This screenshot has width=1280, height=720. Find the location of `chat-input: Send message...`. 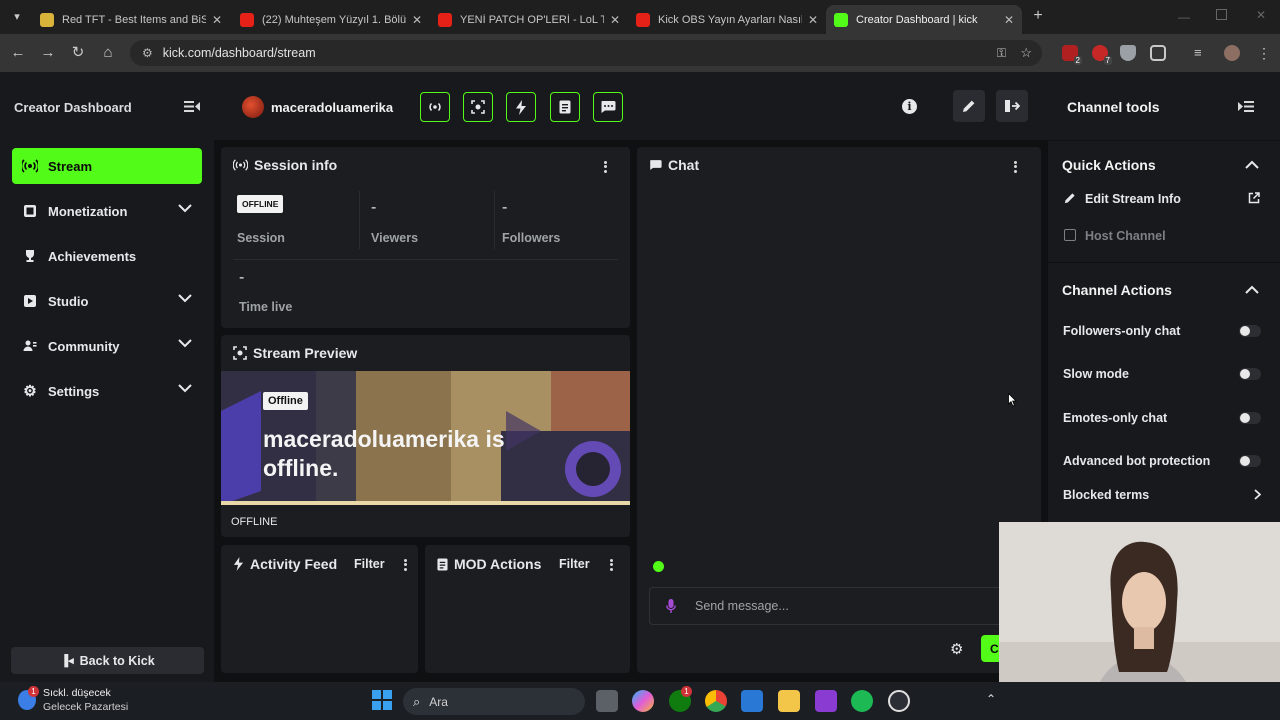

chat-input: Send message... is located at coordinates (845, 606).